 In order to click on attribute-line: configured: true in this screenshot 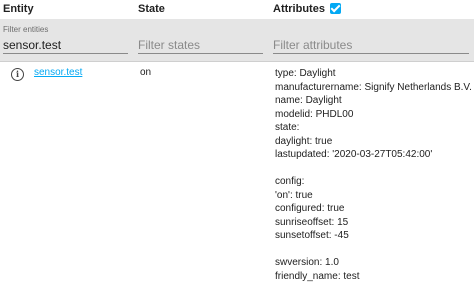, I will do `click(310, 208)`.